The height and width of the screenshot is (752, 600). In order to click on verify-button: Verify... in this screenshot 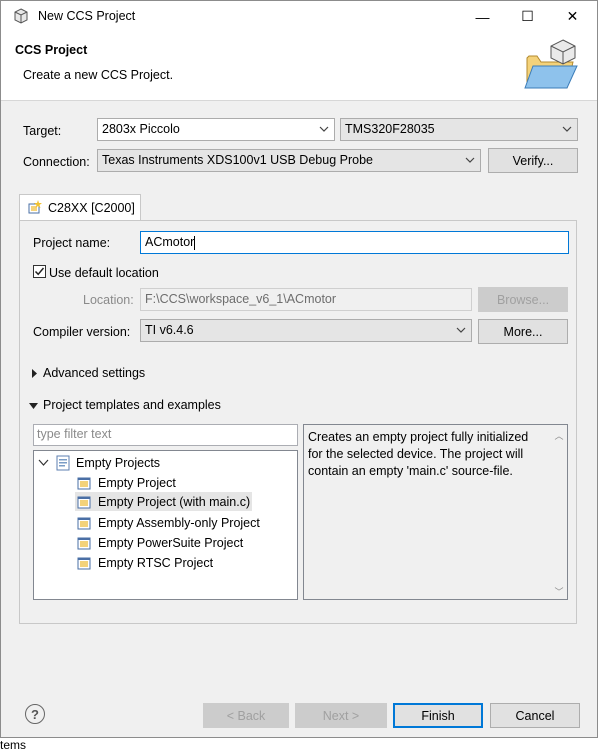, I will do `click(533, 160)`.